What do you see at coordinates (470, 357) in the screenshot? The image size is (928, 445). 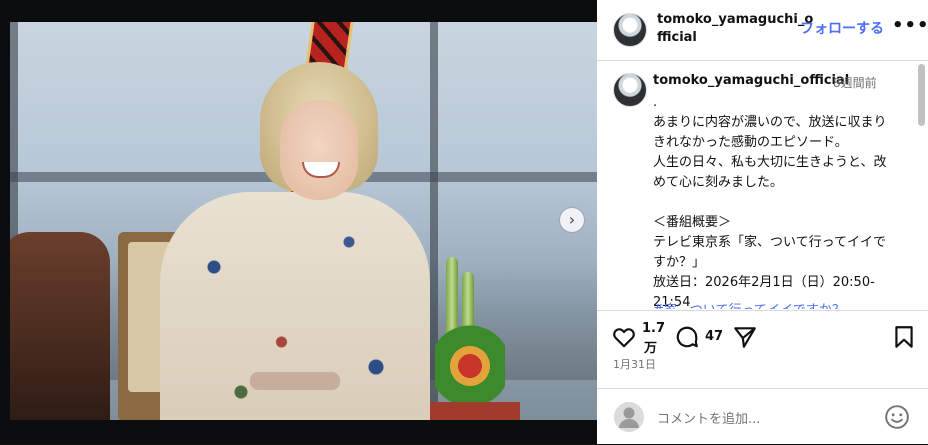 I see `photo-new-year-decoration` at bounding box center [470, 357].